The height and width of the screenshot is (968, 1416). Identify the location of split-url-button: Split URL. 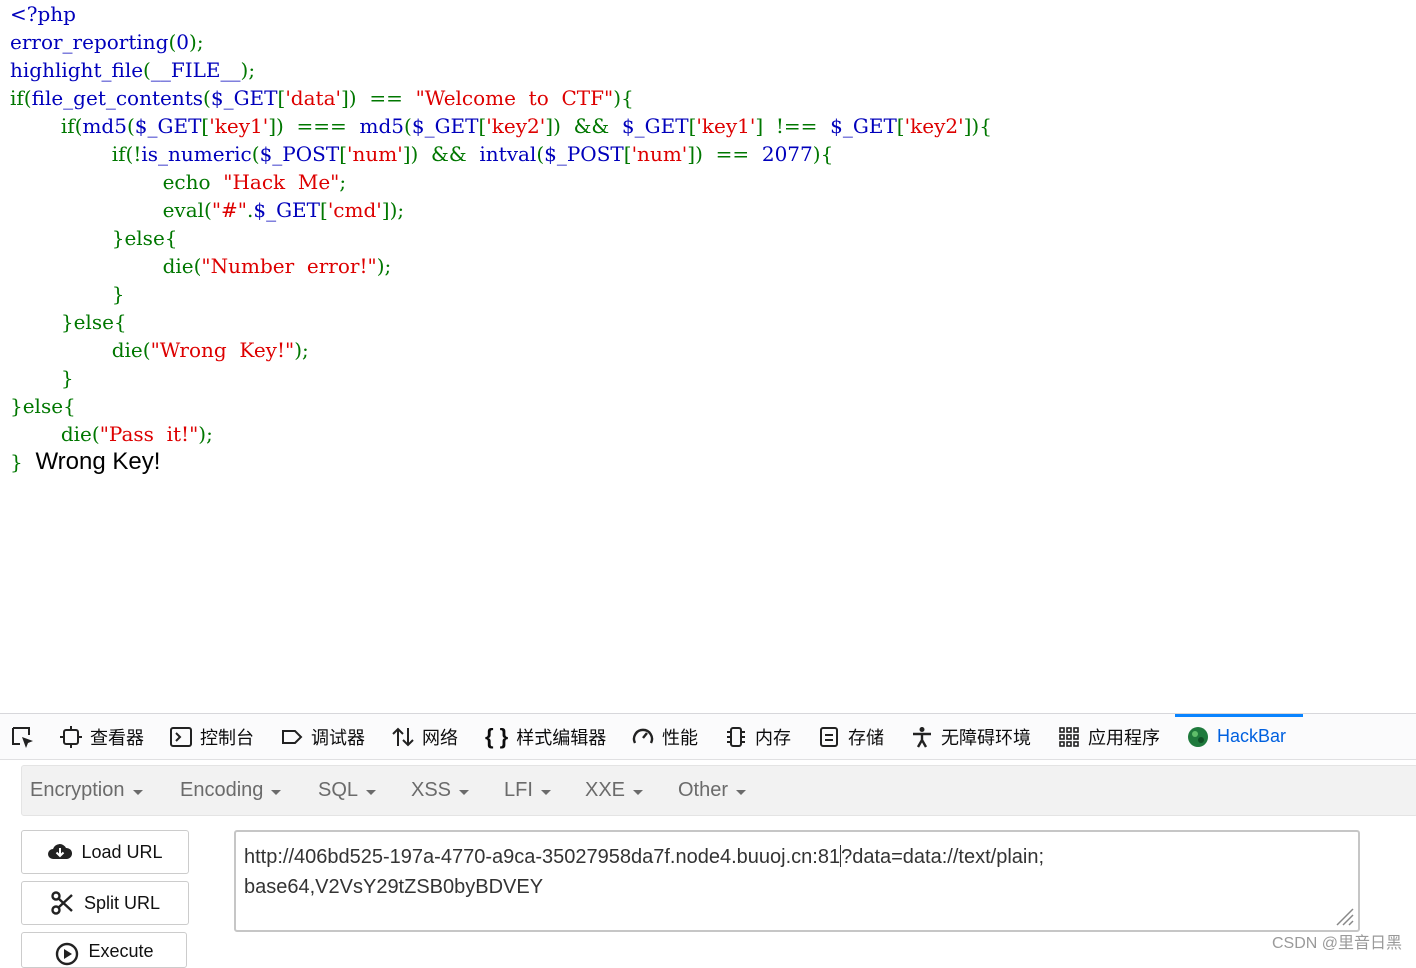
(105, 903).